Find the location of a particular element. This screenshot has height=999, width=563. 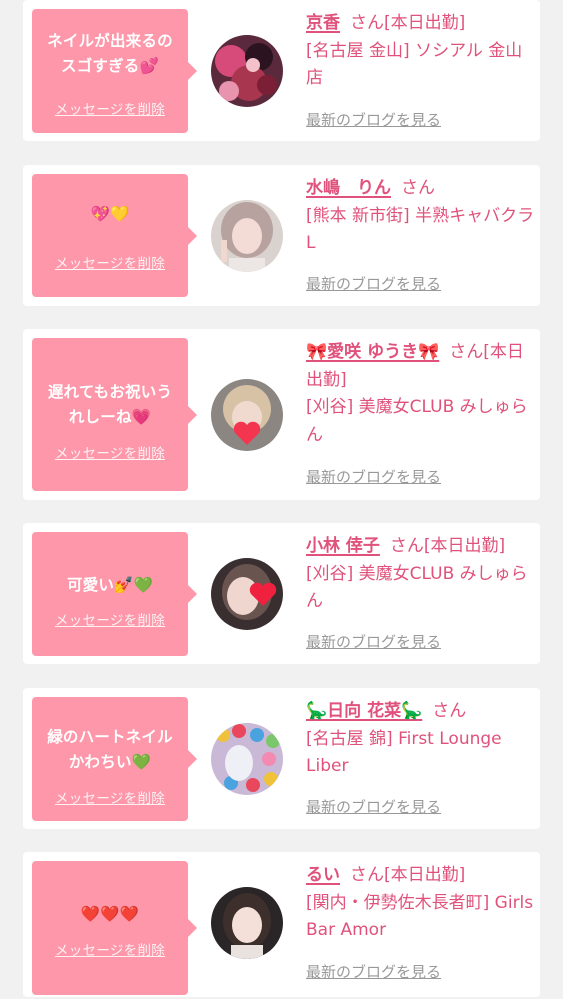

message-bubble: 遅れてもお祝いう れしーね💗 メッセージを削除 is located at coordinates (114, 414).